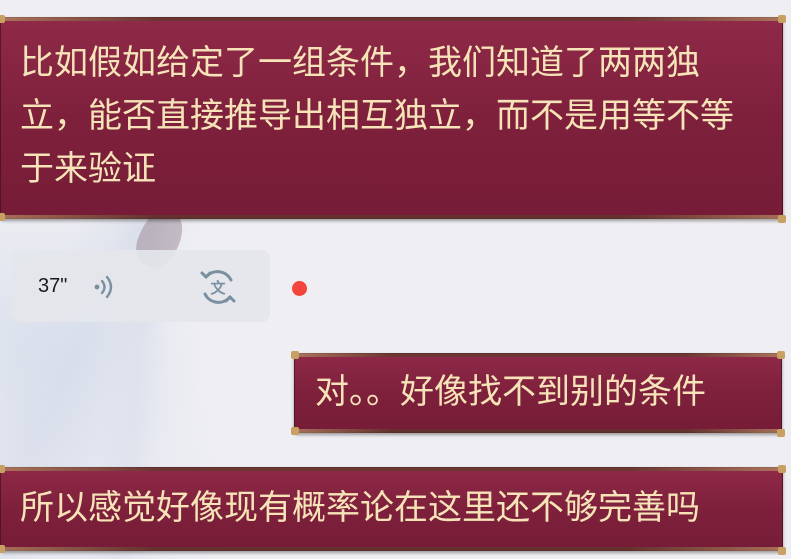 The image size is (791, 559). I want to click on svg-text: 文, so click(218, 288).